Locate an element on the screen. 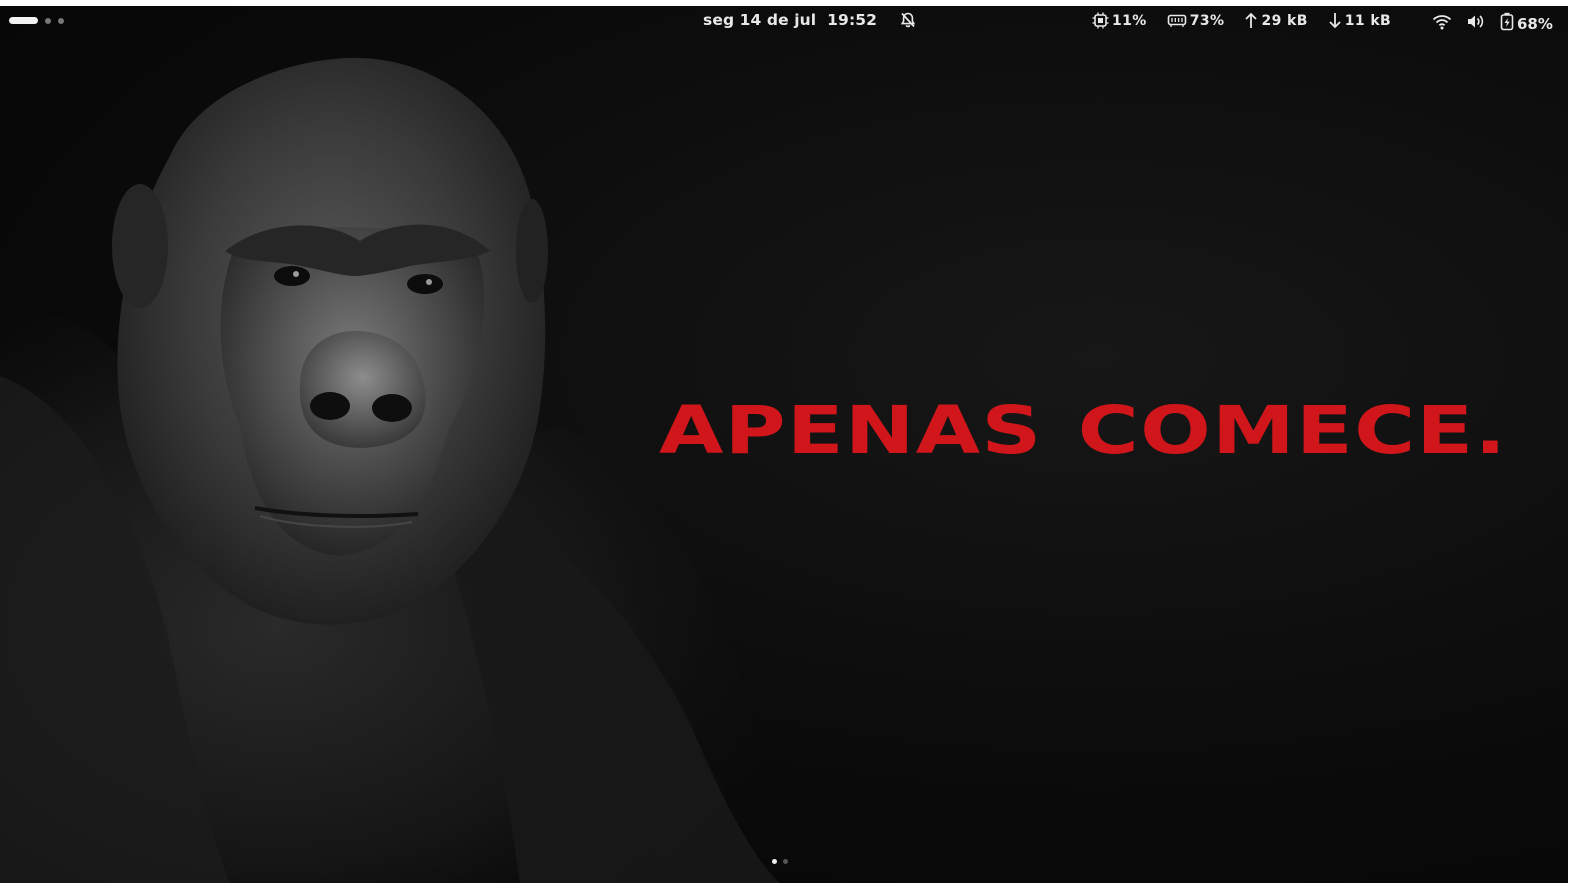 This screenshot has height=889, width=1579. upload-arrow-icon is located at coordinates (1251, 20).